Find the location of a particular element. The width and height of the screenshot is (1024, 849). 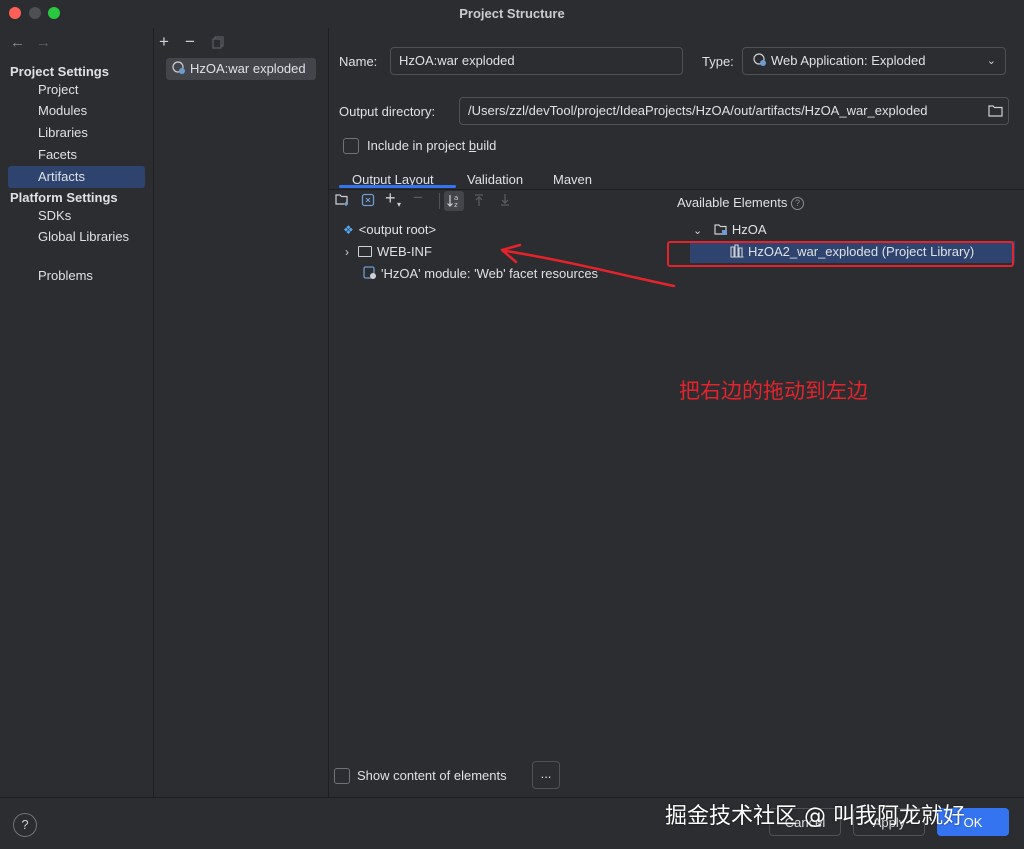

remove-artifact-button: − is located at coordinates (190, 42).